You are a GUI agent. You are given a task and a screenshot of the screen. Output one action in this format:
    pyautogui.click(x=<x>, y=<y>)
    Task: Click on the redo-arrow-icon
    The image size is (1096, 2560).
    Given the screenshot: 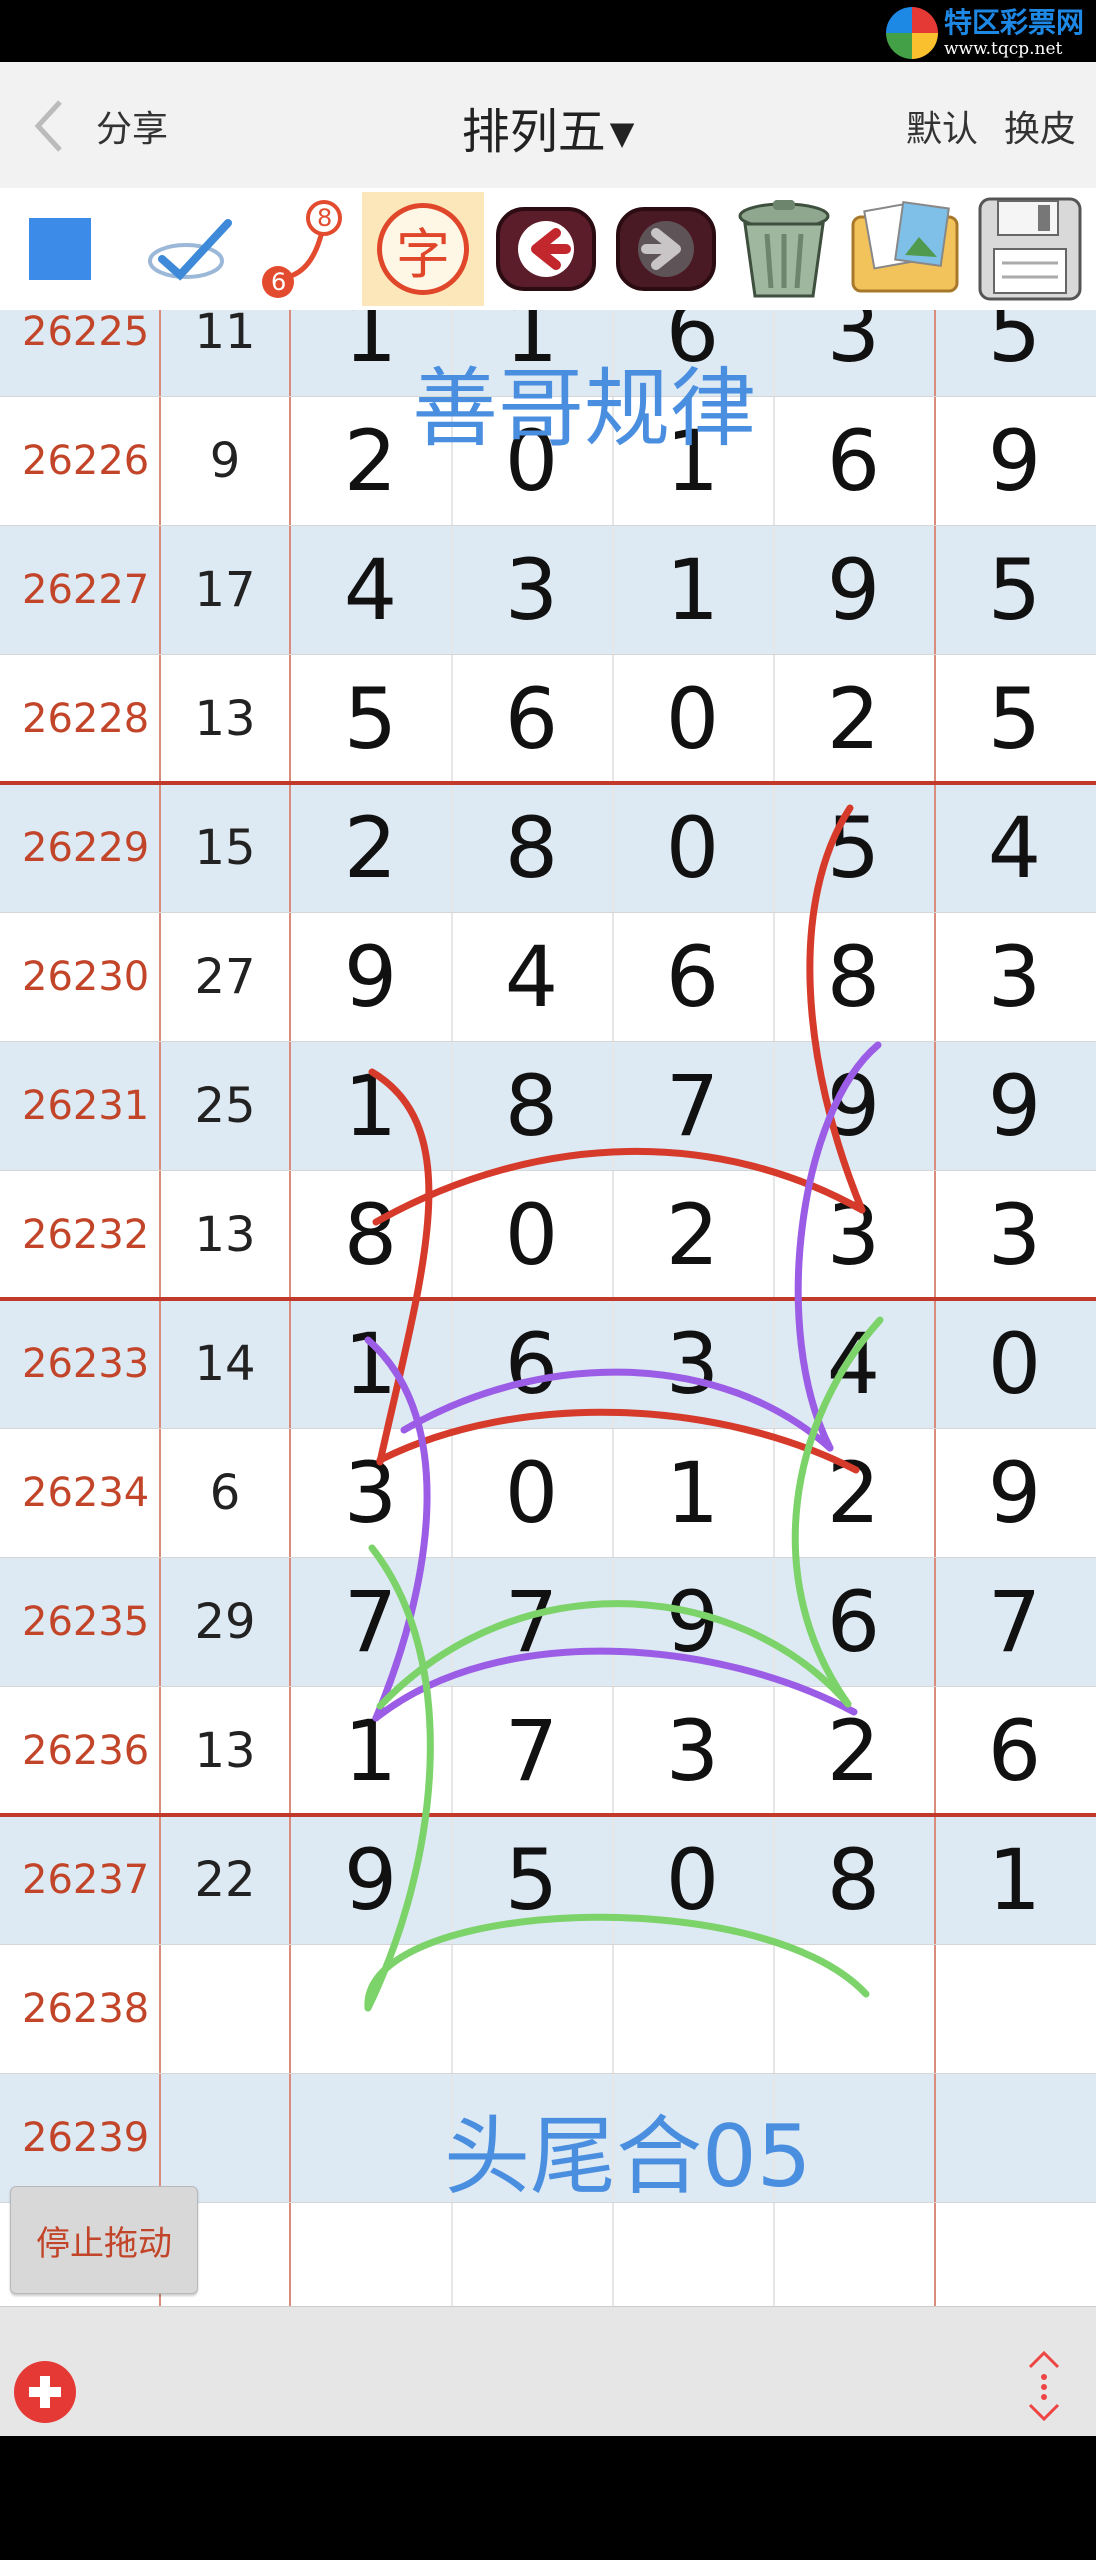 What is the action you would take?
    pyautogui.click(x=666, y=249)
    